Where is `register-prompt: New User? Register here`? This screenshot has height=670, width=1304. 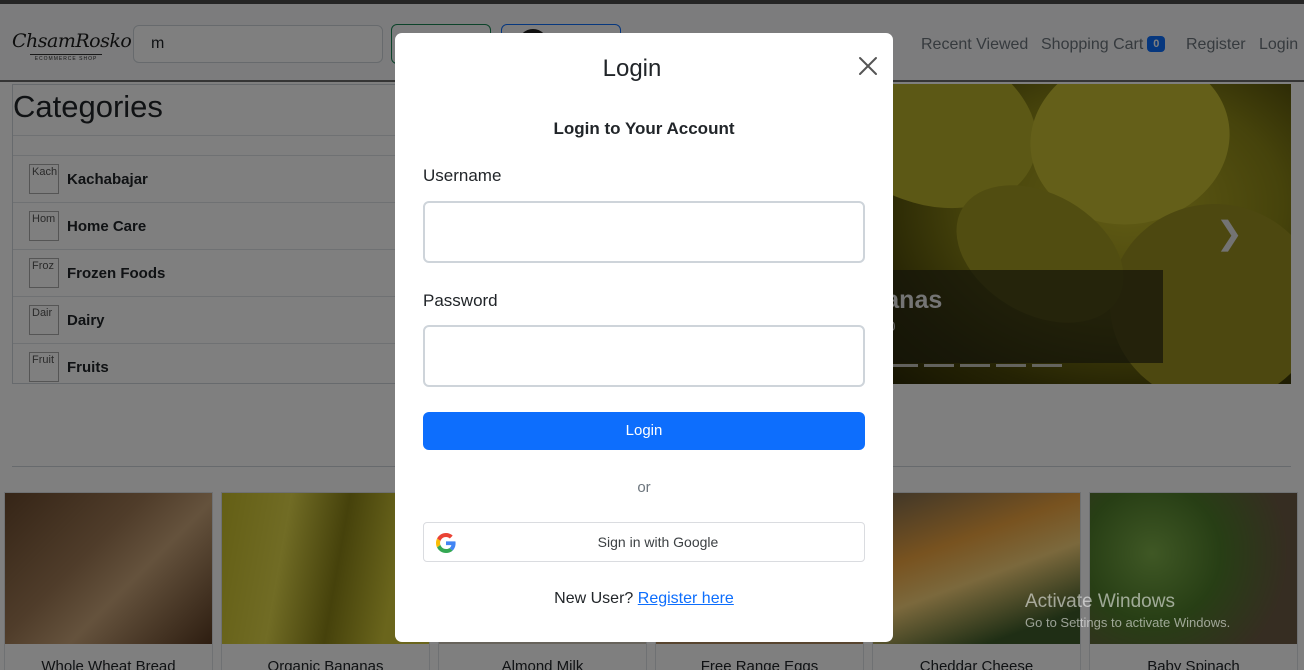
register-prompt: New User? Register here is located at coordinates (644, 599).